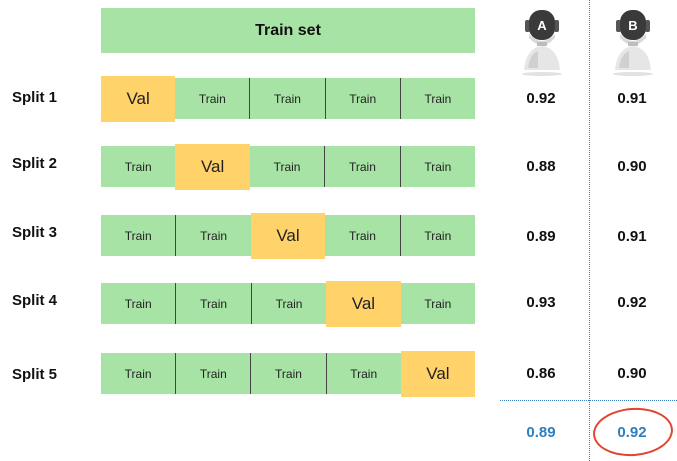 The image size is (677, 461). I want to click on robot-b-icon: B, so click(633, 40).